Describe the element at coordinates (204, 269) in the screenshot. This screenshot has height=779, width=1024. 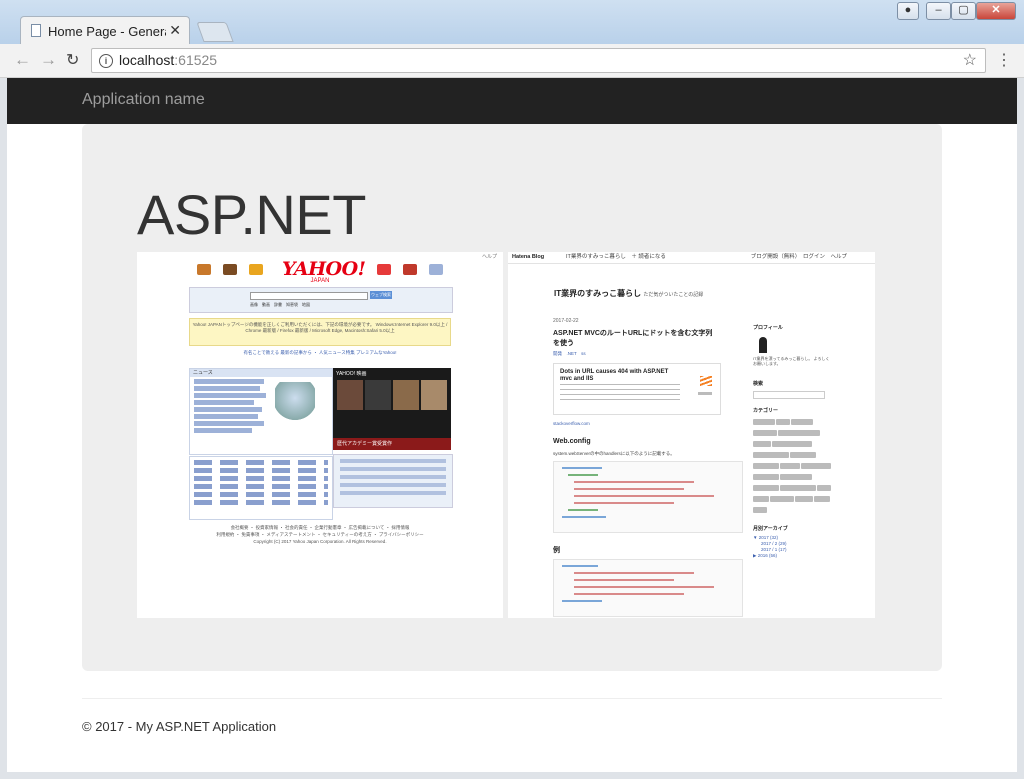
I see `shopping-icon` at that location.